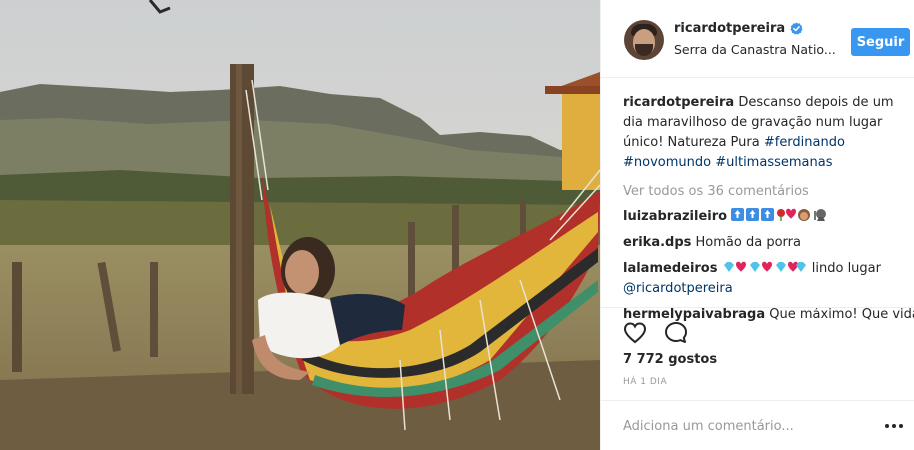 This screenshot has height=450, width=914. Describe the element at coordinates (678, 102) in the screenshot. I see `caption-username: ricardotpereira` at that location.